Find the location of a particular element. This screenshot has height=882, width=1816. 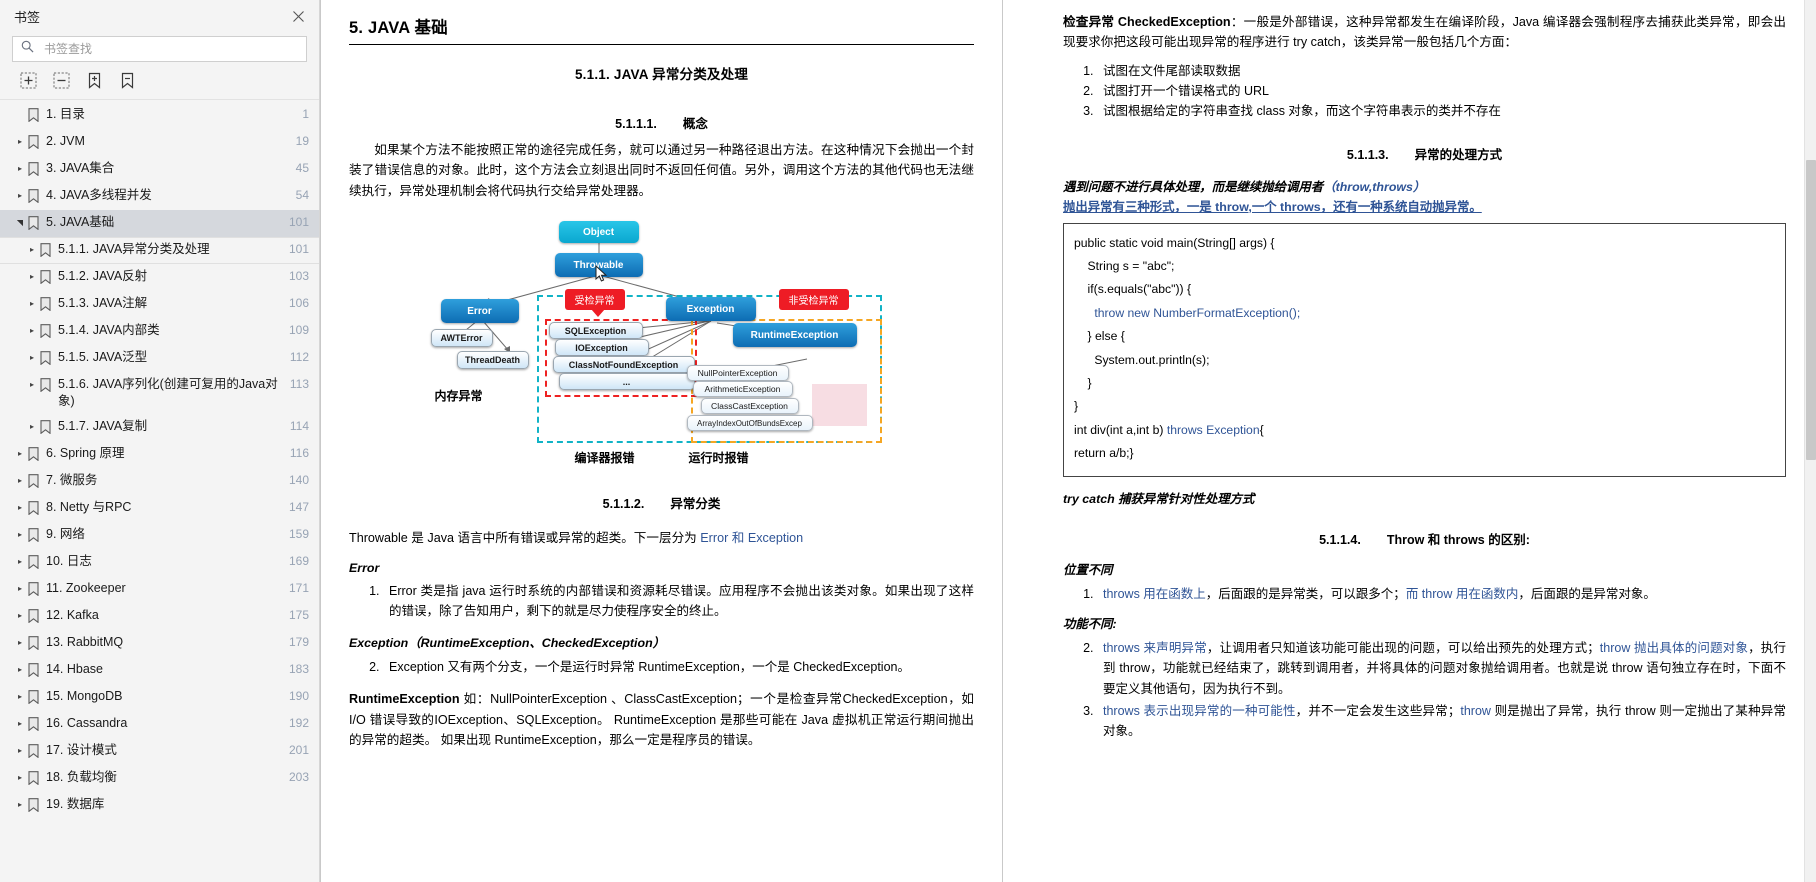

bookmark-item: ▸ 5.1.6. JAVA序列化(创建可复用的Java对象) 113 is located at coordinates (159, 393).